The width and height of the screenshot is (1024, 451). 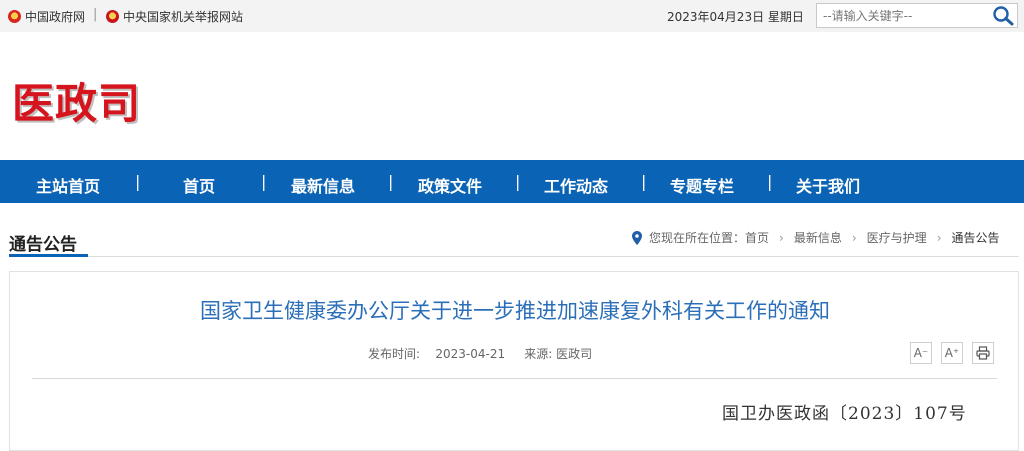 I want to click on report-site-label: 中央国家机关举报网站, so click(x=183, y=17).